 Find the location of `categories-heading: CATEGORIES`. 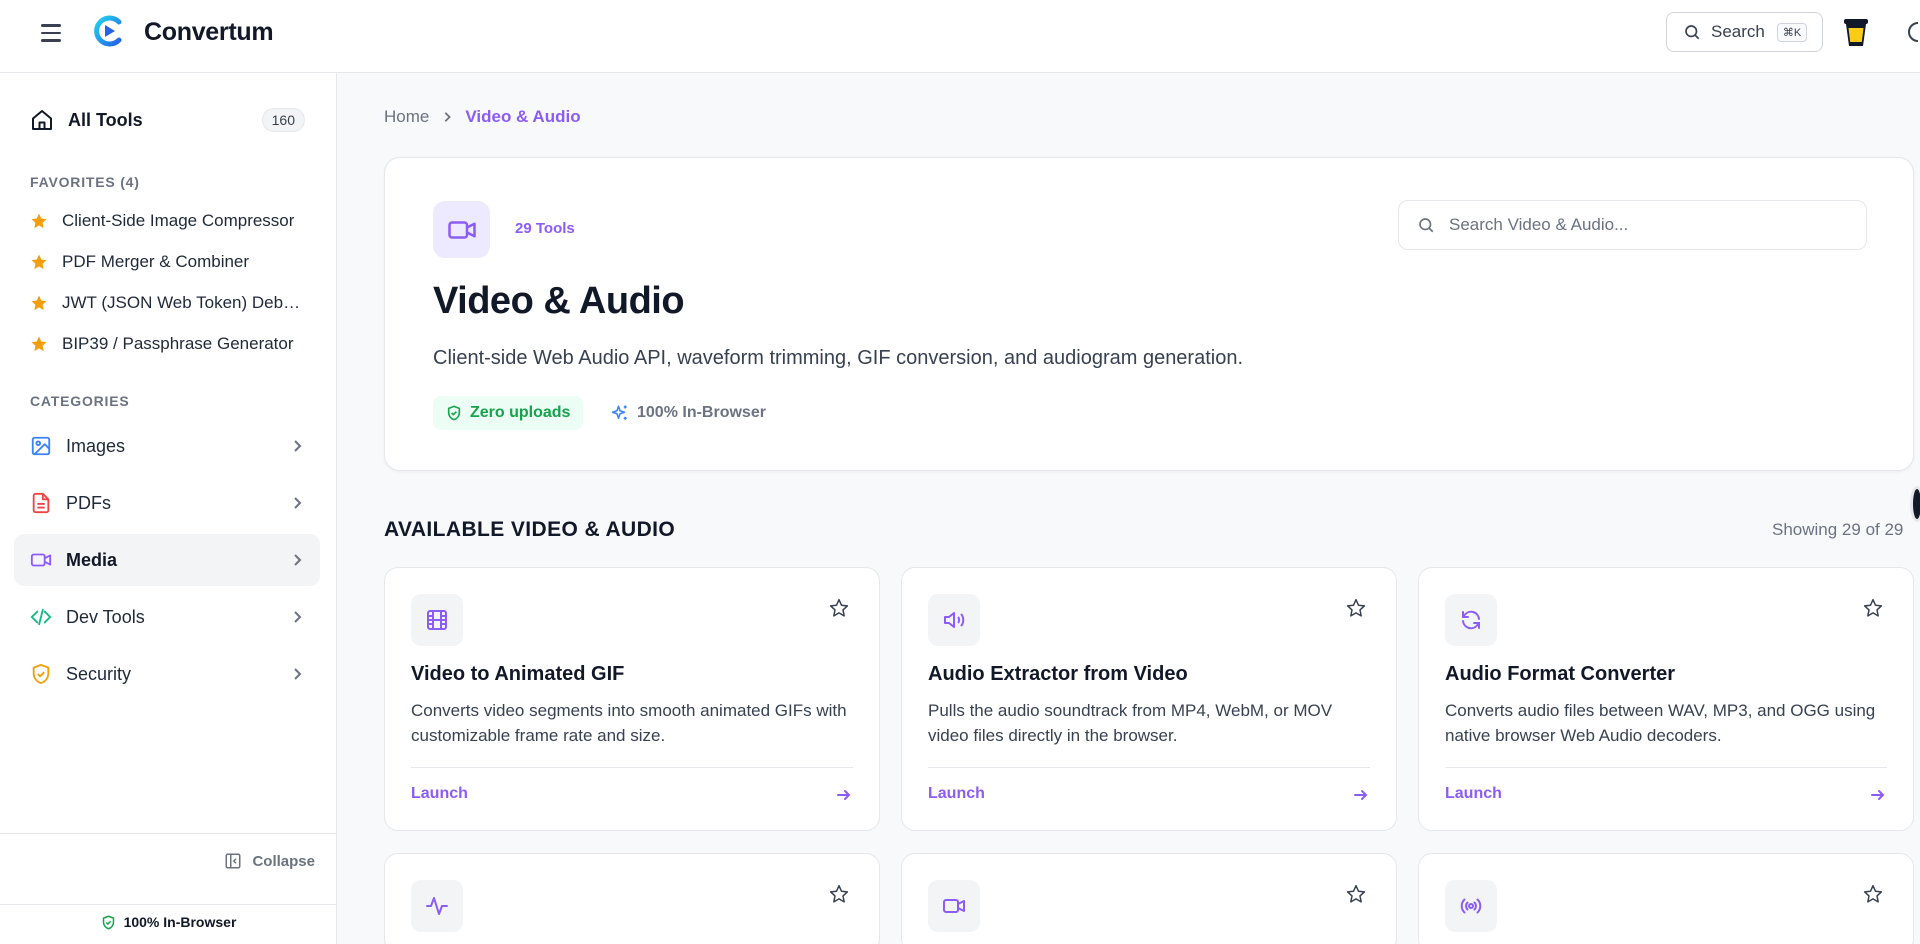

categories-heading: CATEGORIES is located at coordinates (80, 401).